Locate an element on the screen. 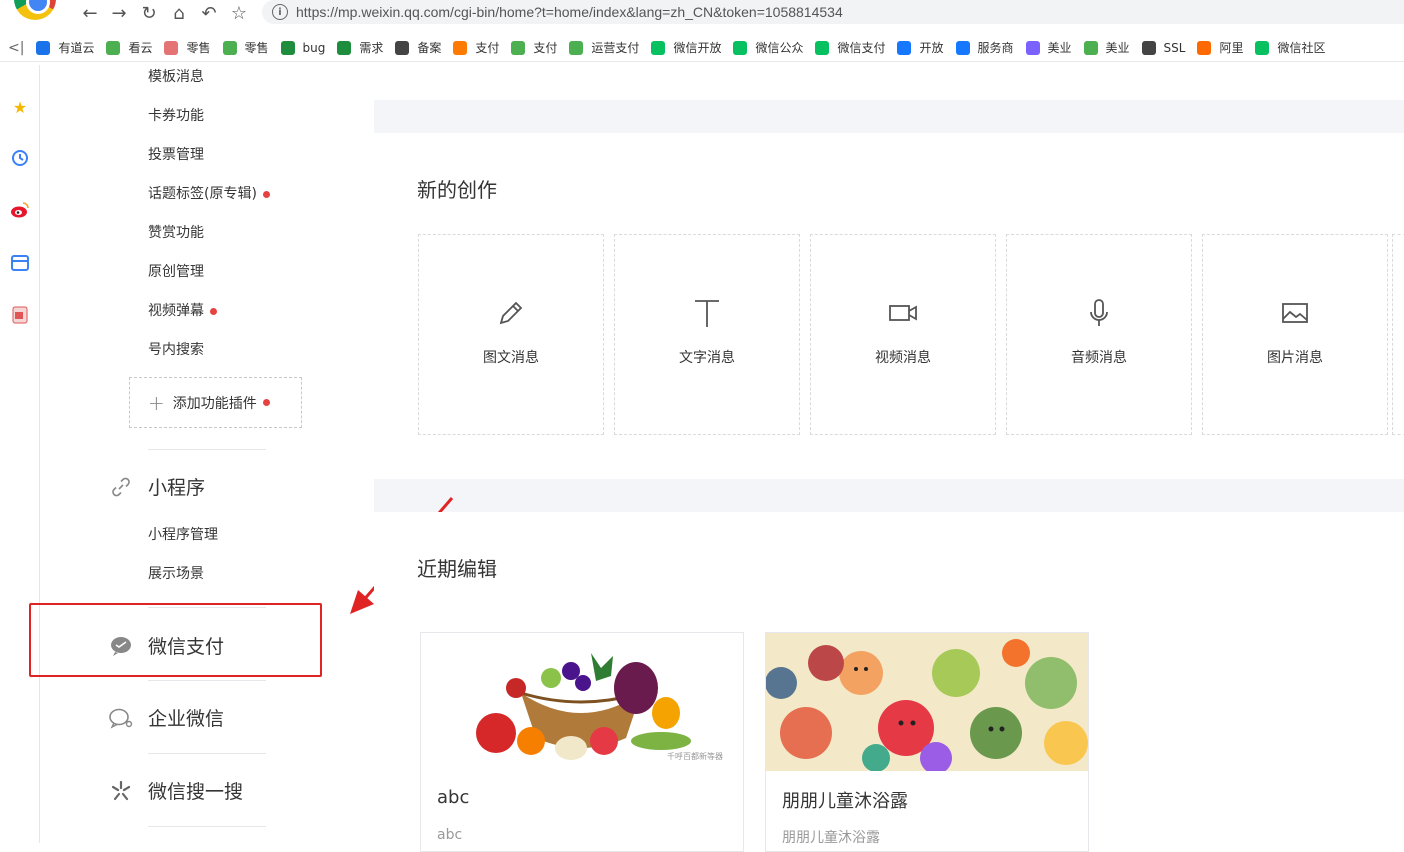 This screenshot has height=852, width=1404. forward-icon: → is located at coordinates (119, 13).